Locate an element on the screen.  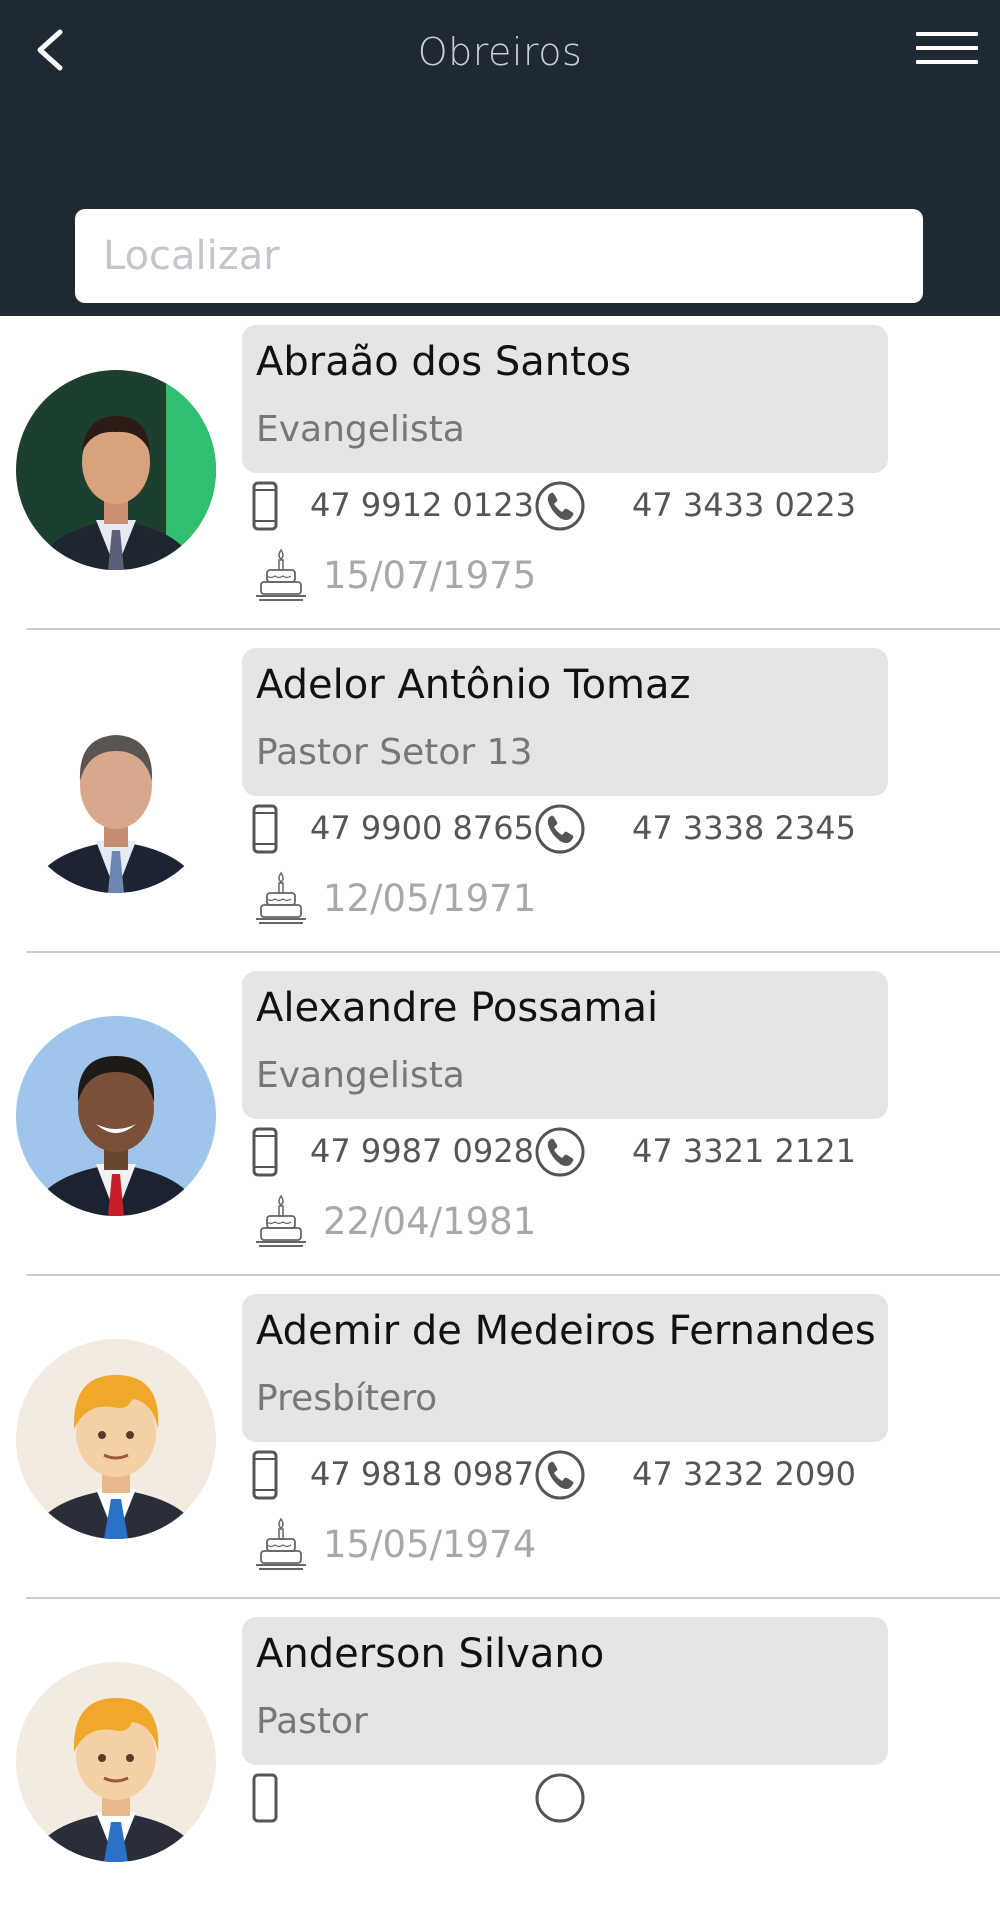
hamburger-menu-icon is located at coordinates (947, 51).